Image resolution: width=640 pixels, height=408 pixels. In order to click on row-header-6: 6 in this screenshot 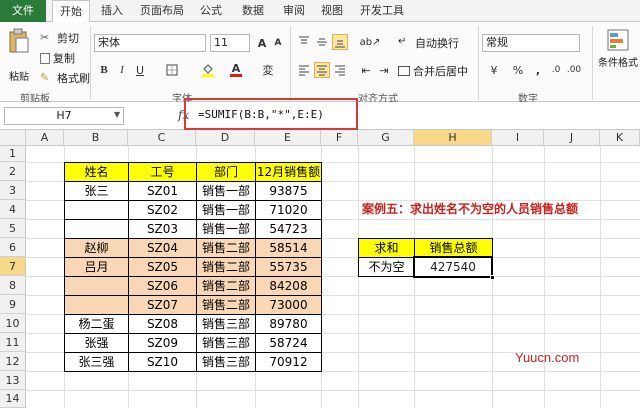, I will do `click(13, 247)`.